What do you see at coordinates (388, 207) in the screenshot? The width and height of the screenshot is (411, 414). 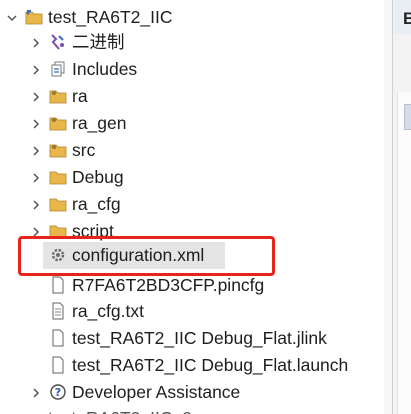 I see `vertical-scrollbar` at bounding box center [388, 207].